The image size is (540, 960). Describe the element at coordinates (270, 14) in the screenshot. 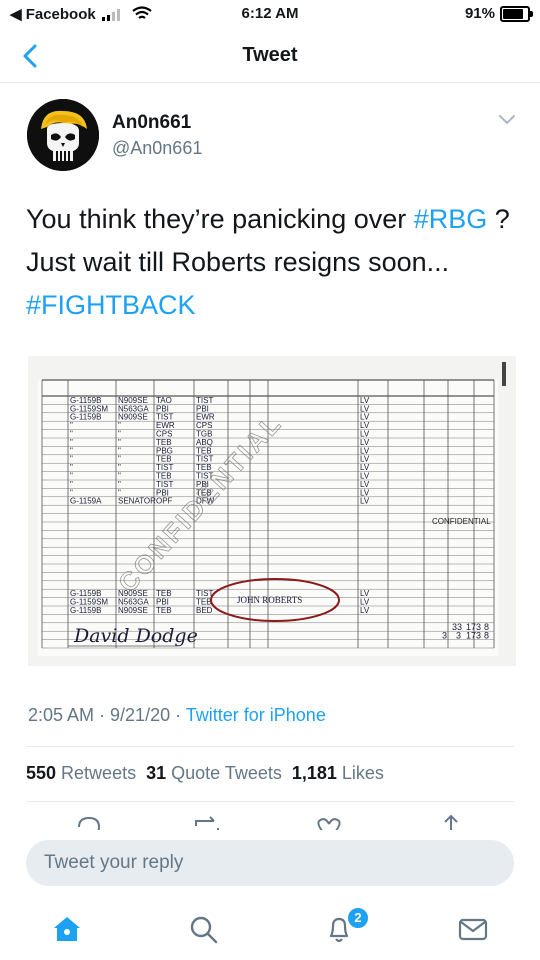

I see `status-bar: ◀ Facebook 6:12 AM 91%` at that location.